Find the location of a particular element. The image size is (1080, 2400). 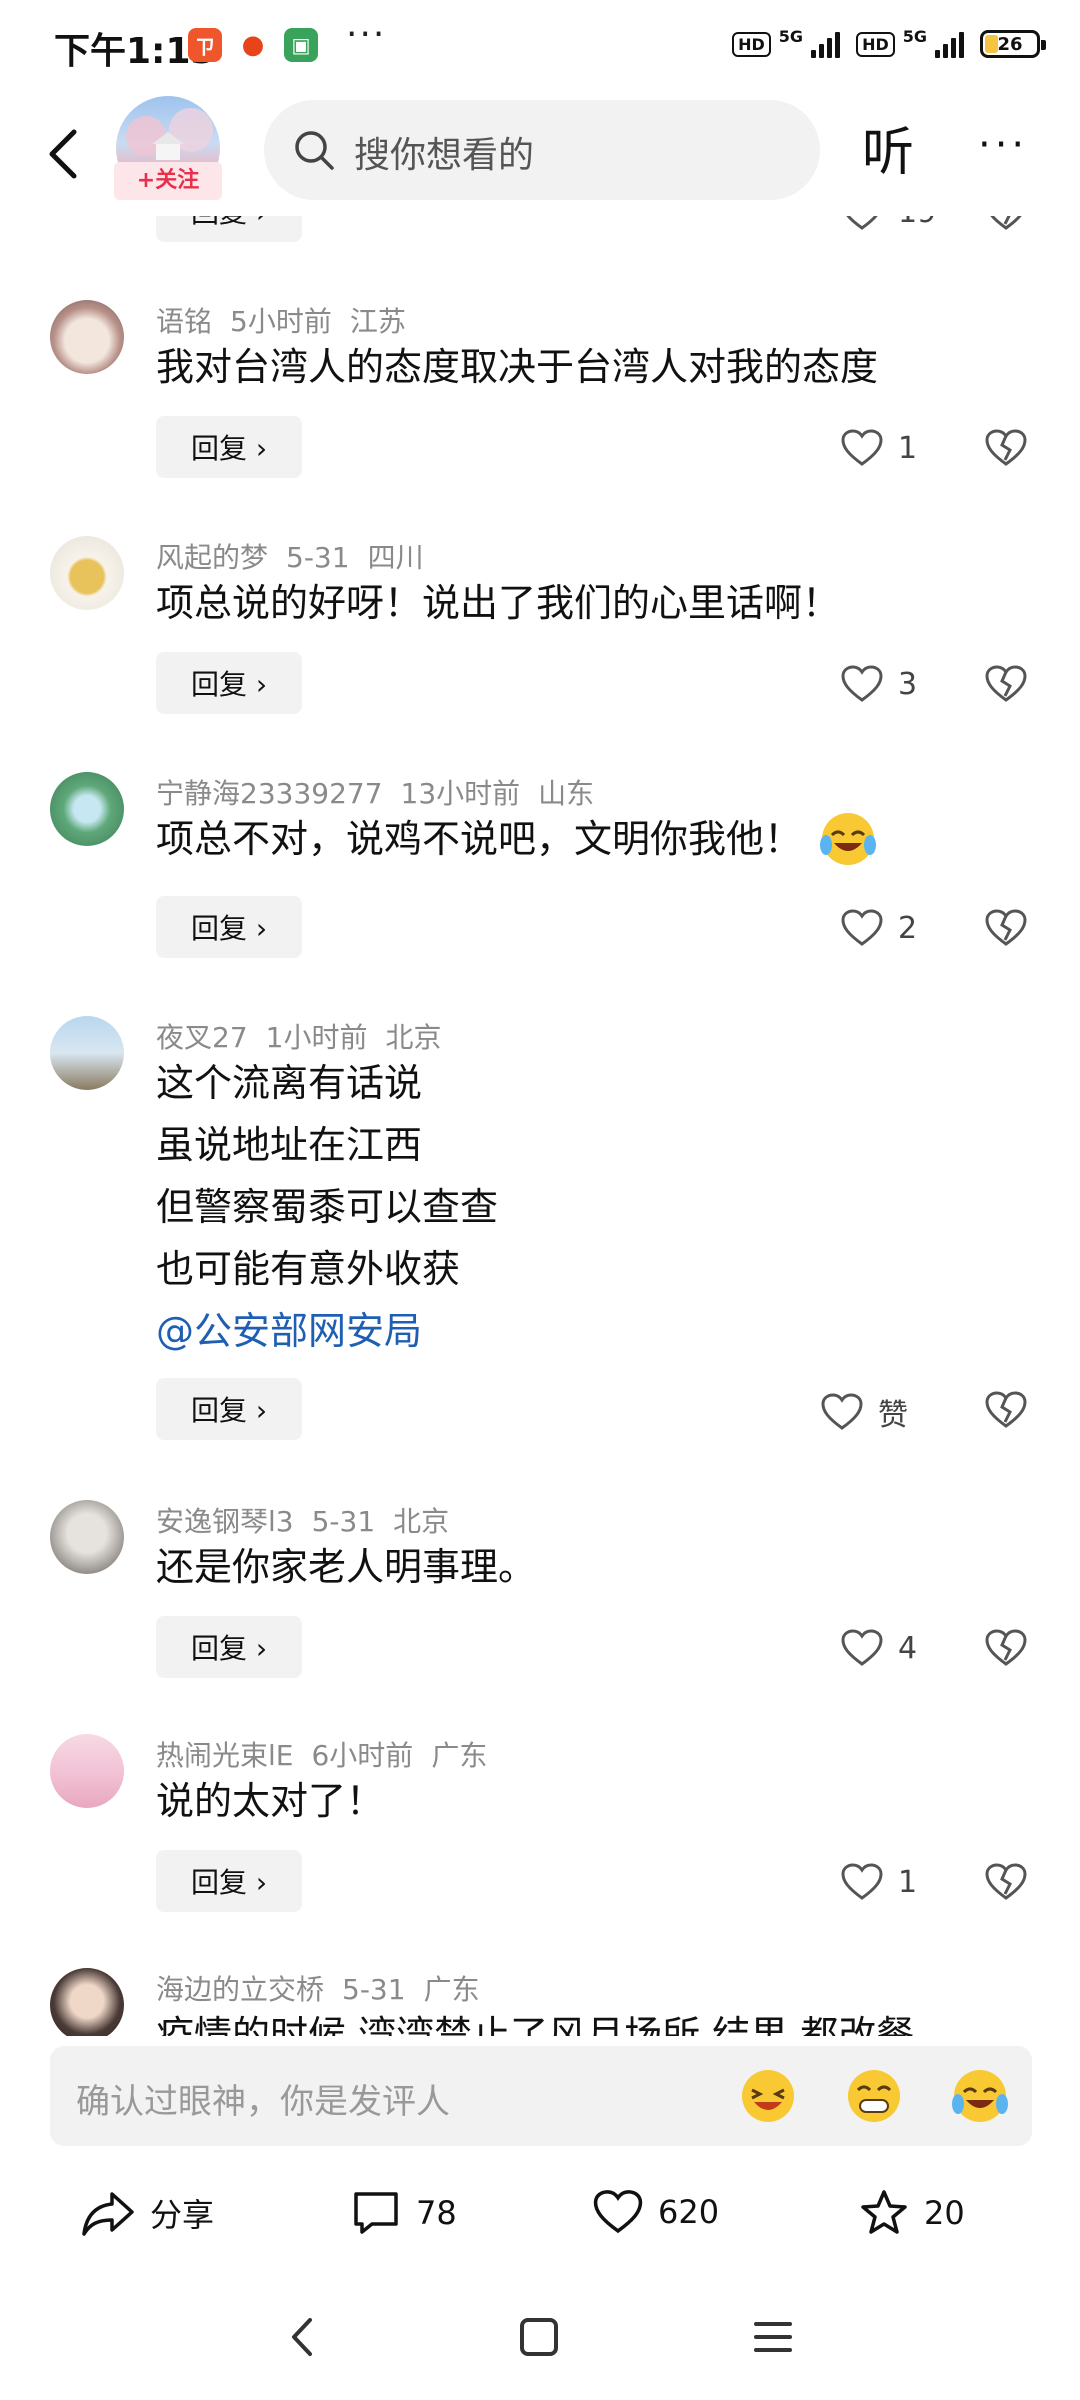

comment-location: 江苏 is located at coordinates (377, 321).